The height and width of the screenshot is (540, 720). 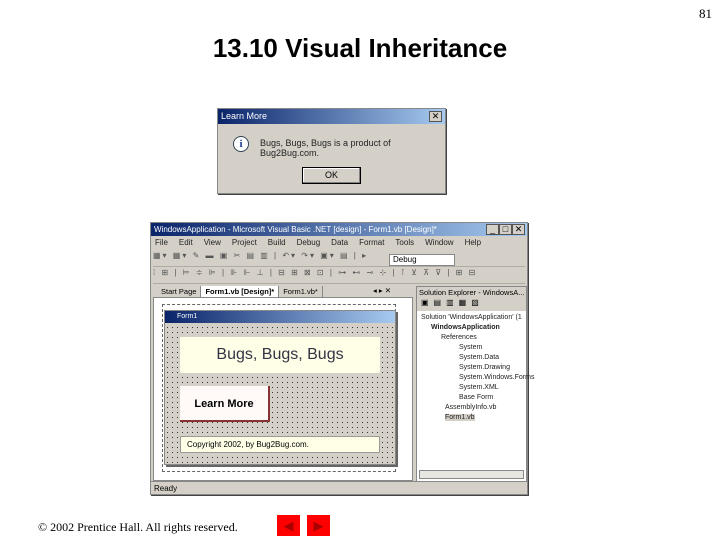 What do you see at coordinates (477, 398) in the screenshot?
I see `tree-item: Base Form` at bounding box center [477, 398].